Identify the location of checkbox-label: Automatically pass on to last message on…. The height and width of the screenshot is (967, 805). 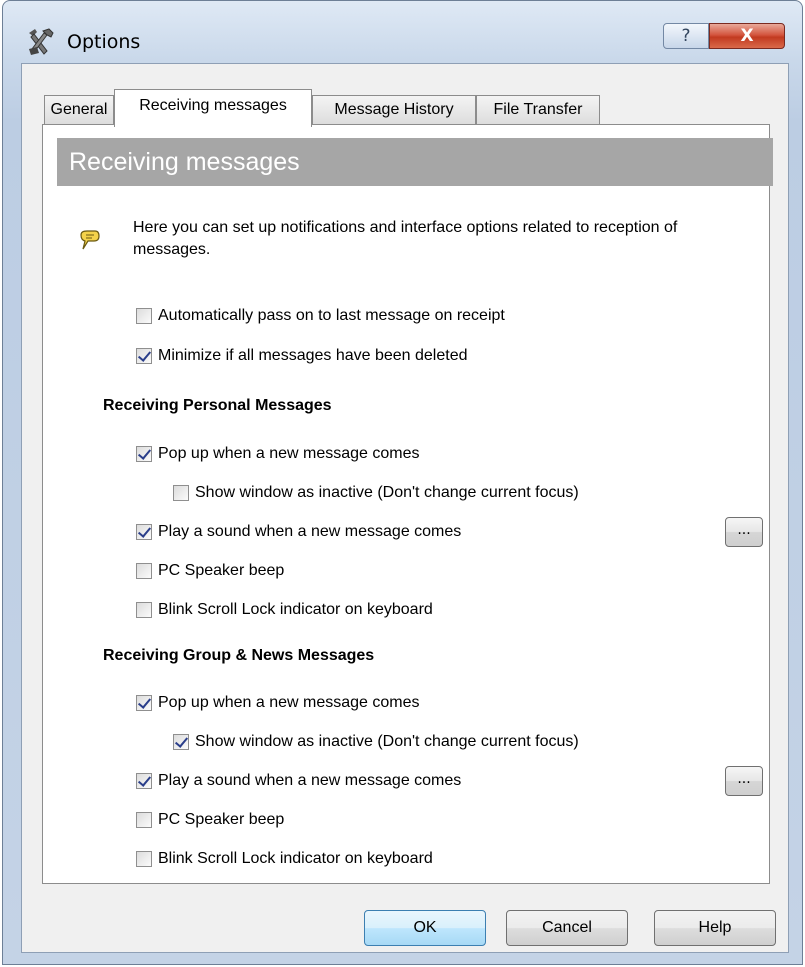
(331, 315).